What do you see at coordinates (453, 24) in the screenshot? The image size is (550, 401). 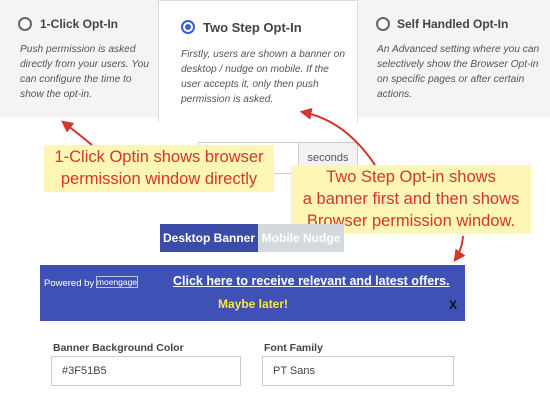 I see `option-title: Self Handled Opt-In` at bounding box center [453, 24].